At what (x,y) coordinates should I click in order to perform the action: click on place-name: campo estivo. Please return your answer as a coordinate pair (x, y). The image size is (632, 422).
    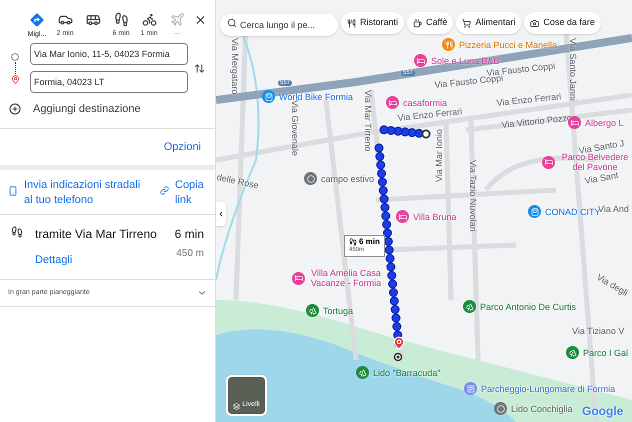
    Looking at the image, I should click on (347, 179).